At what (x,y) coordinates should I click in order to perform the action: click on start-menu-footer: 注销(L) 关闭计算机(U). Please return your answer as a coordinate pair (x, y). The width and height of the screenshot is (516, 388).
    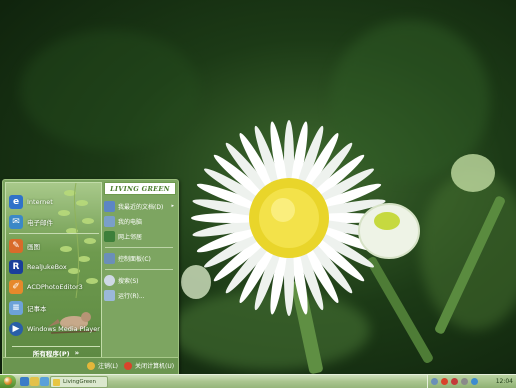
    Looking at the image, I should click on (90, 365).